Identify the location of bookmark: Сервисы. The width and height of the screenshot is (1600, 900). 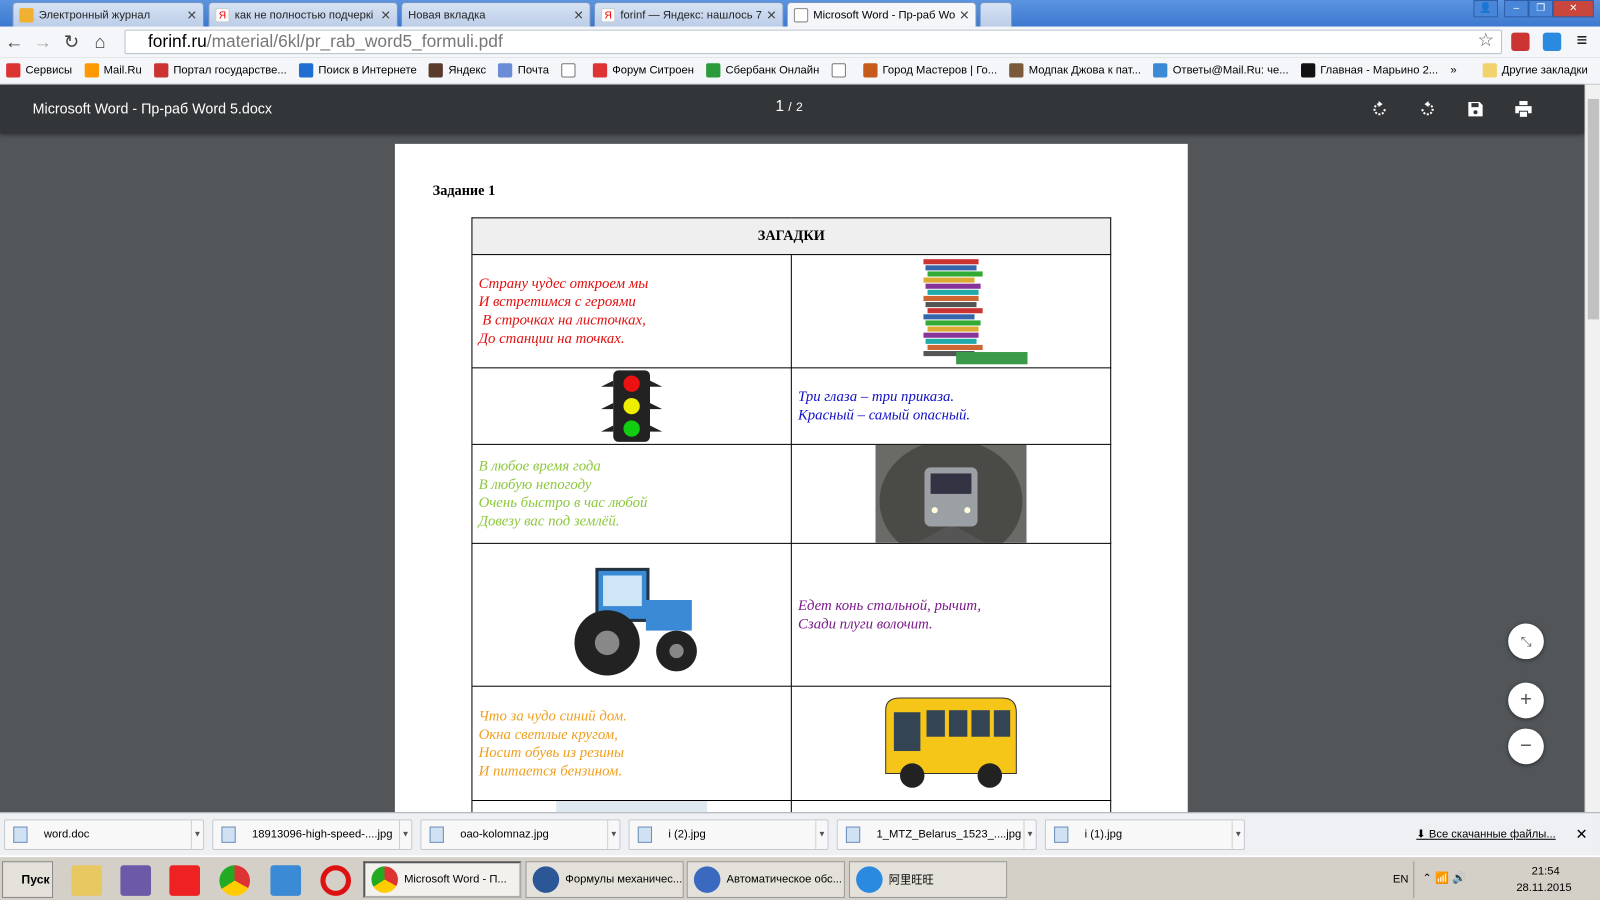
(39, 70).